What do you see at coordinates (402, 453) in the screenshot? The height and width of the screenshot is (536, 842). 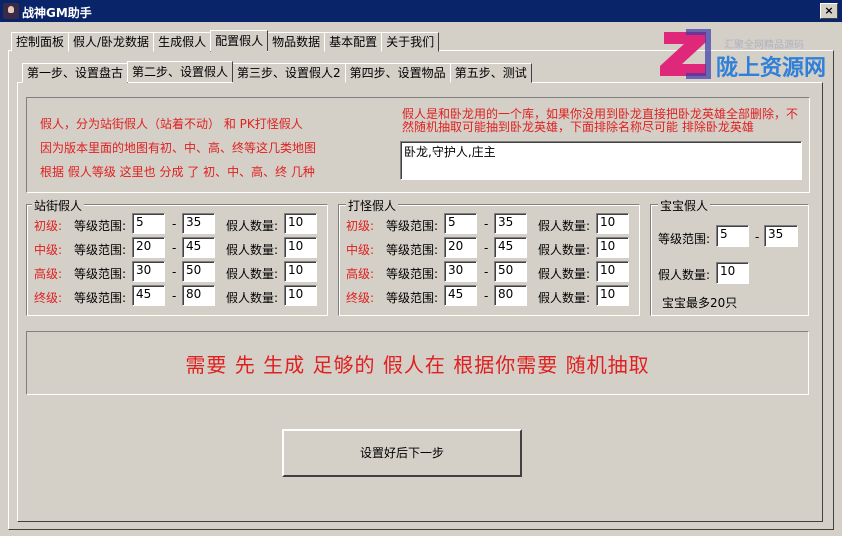 I see `next-step-button: 设置好后下一步` at bounding box center [402, 453].